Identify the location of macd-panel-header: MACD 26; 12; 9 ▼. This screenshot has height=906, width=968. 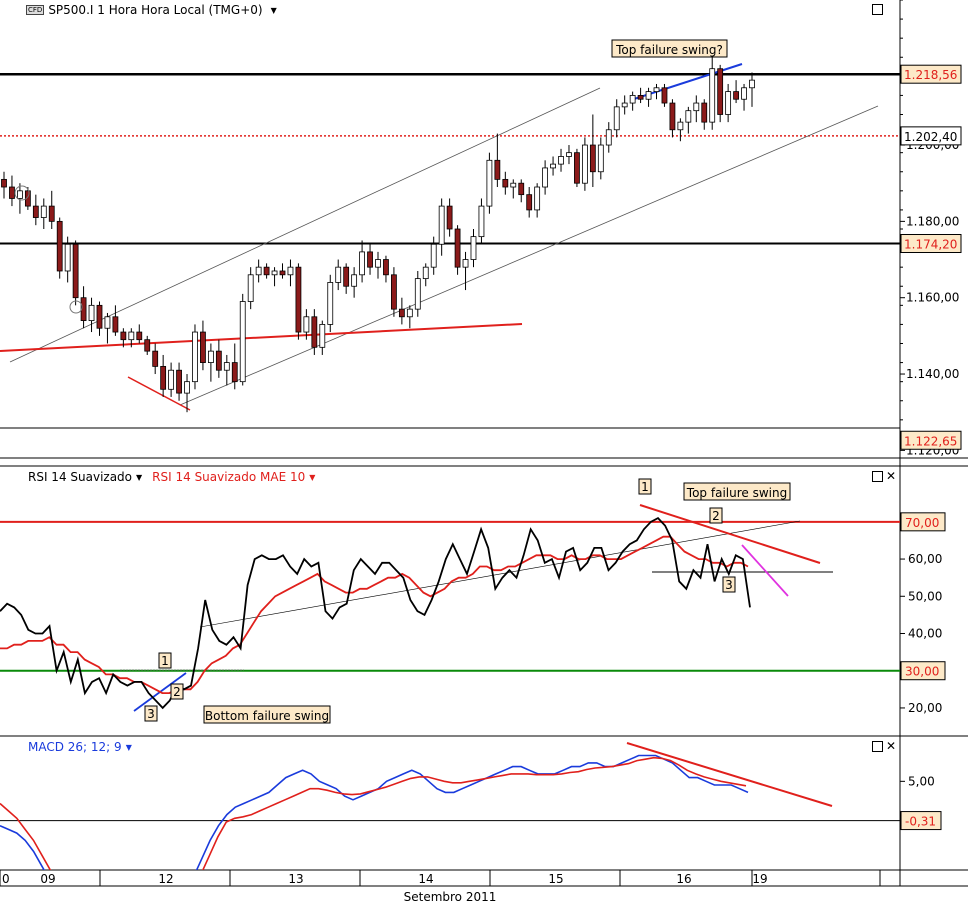
(80, 747).